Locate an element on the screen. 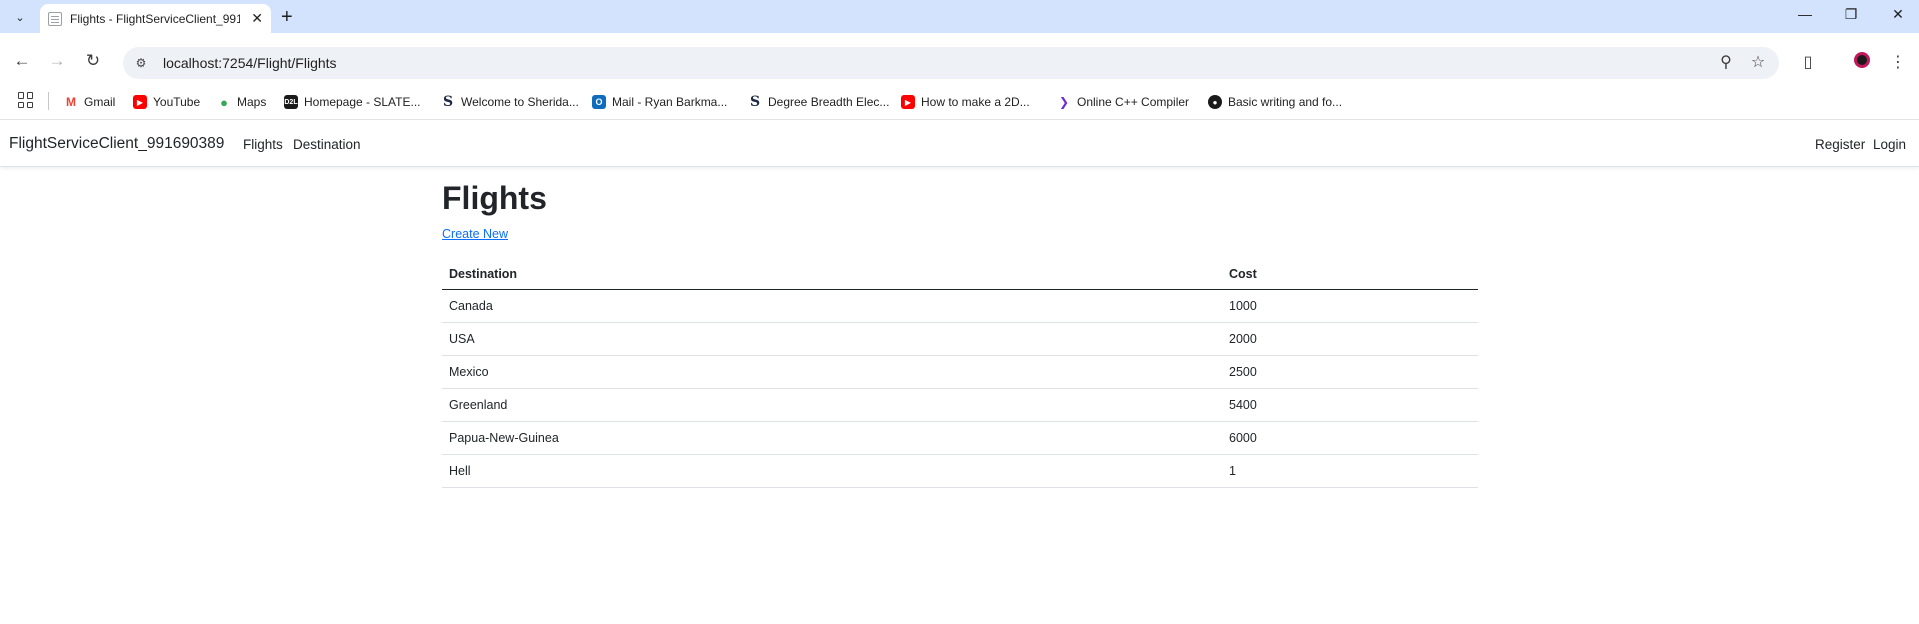 Image resolution: width=1919 pixels, height=624 pixels. close-tab-icon: ✕ is located at coordinates (257, 18).